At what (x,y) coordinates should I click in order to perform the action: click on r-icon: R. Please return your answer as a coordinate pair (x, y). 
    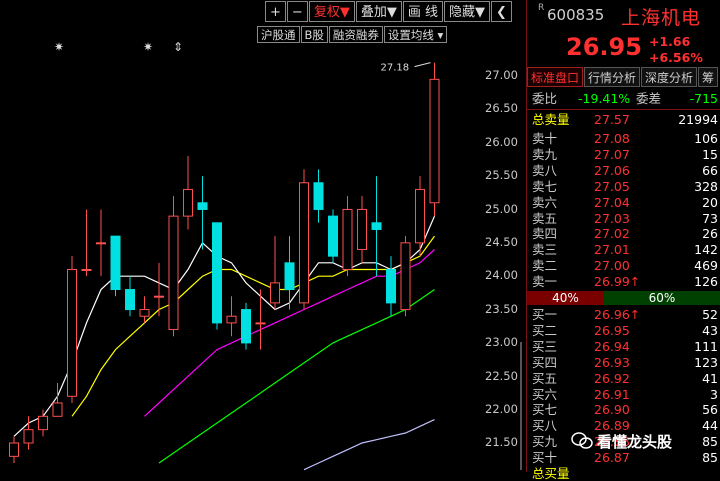
    Looking at the image, I should click on (541, 8).